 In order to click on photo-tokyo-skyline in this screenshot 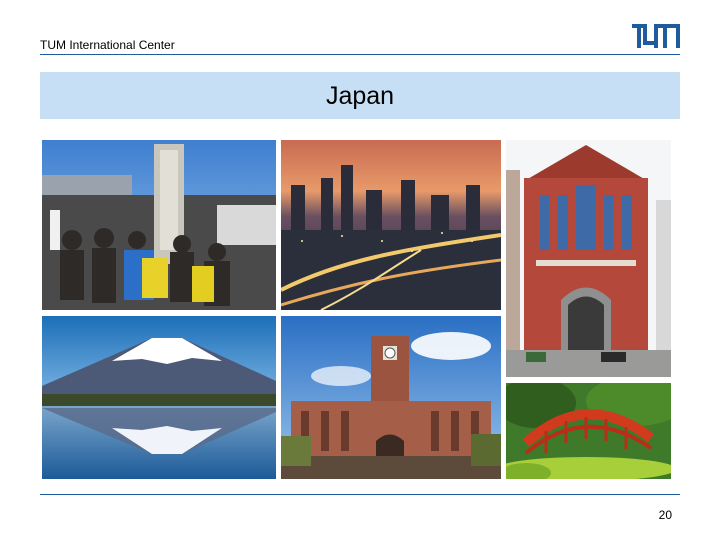, I will do `click(391, 225)`.